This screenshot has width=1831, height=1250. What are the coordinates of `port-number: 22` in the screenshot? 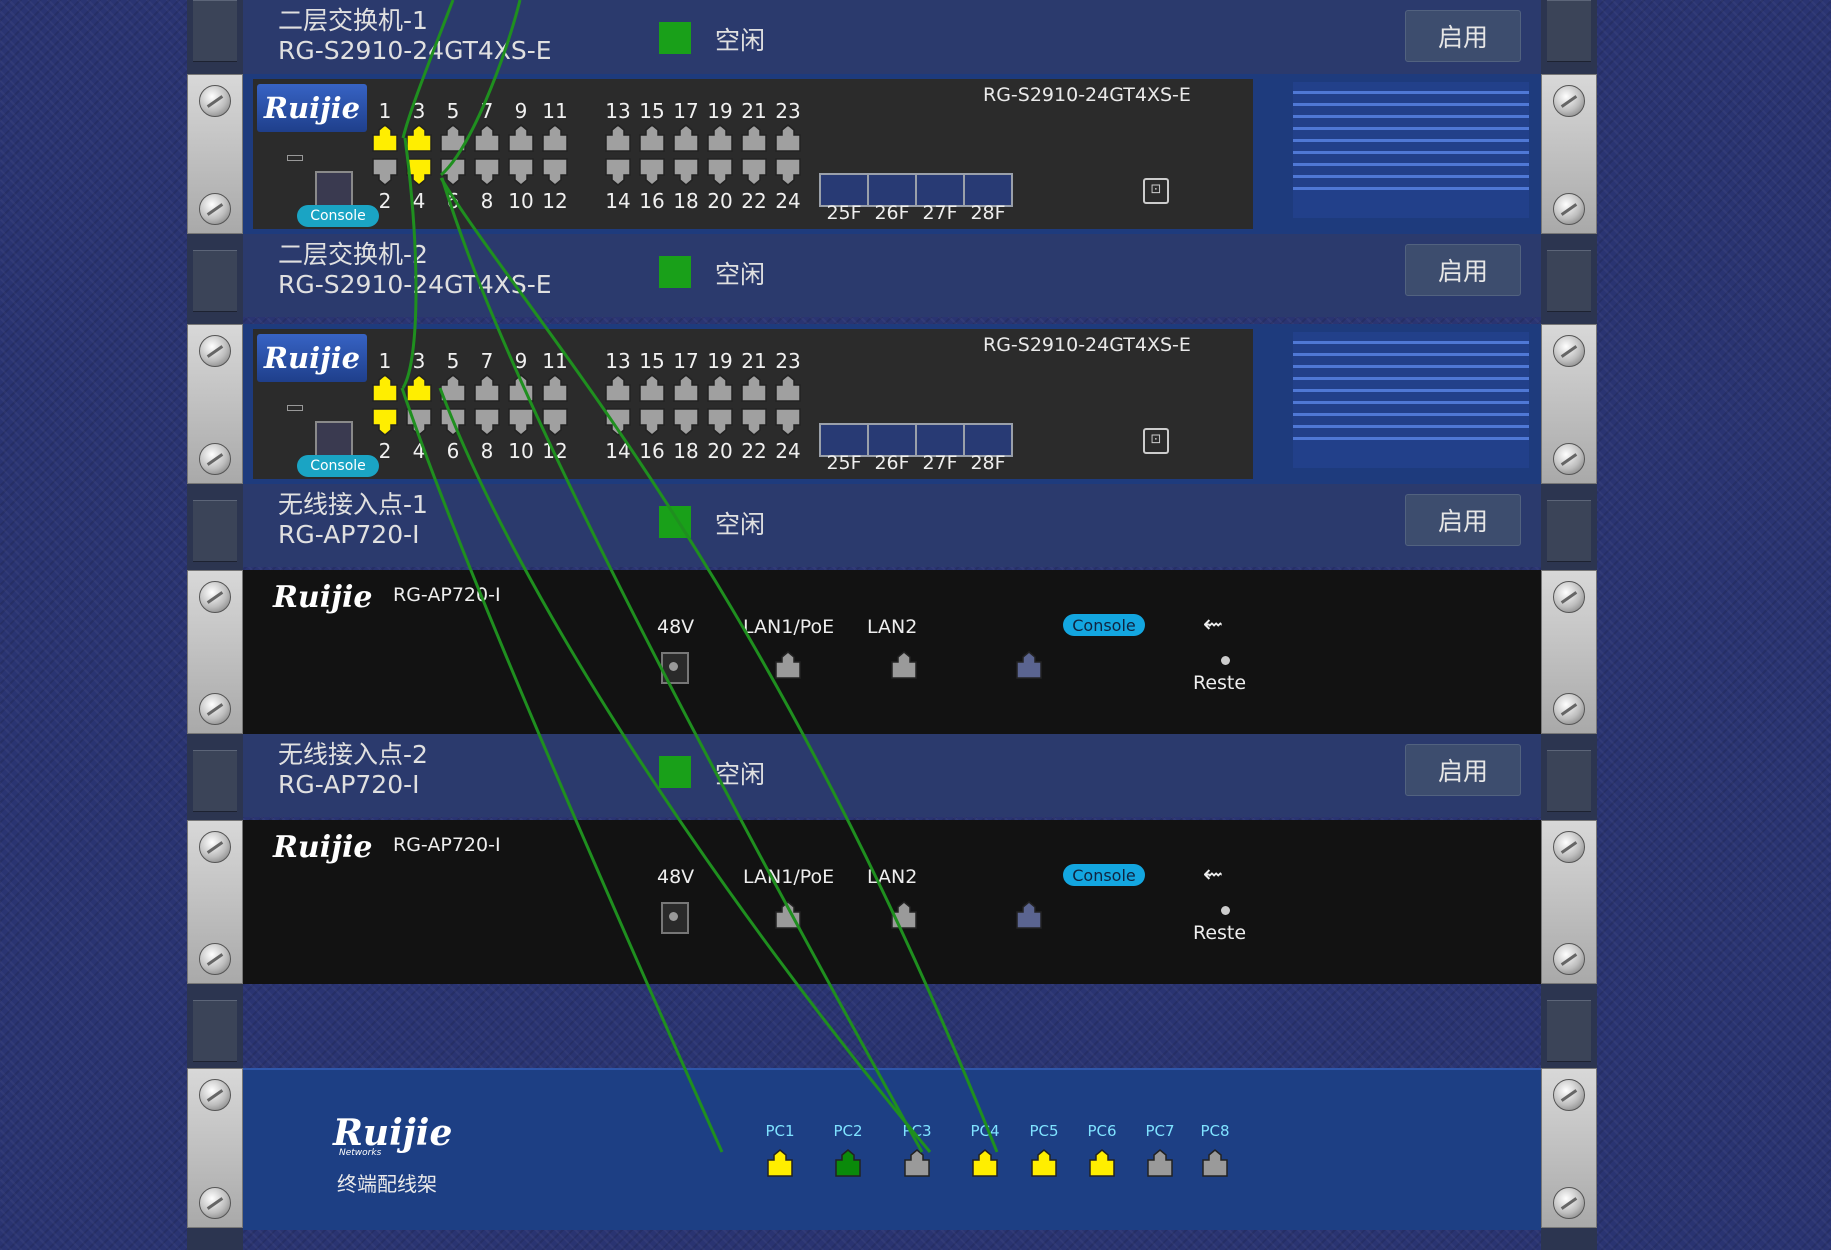 It's located at (754, 451).